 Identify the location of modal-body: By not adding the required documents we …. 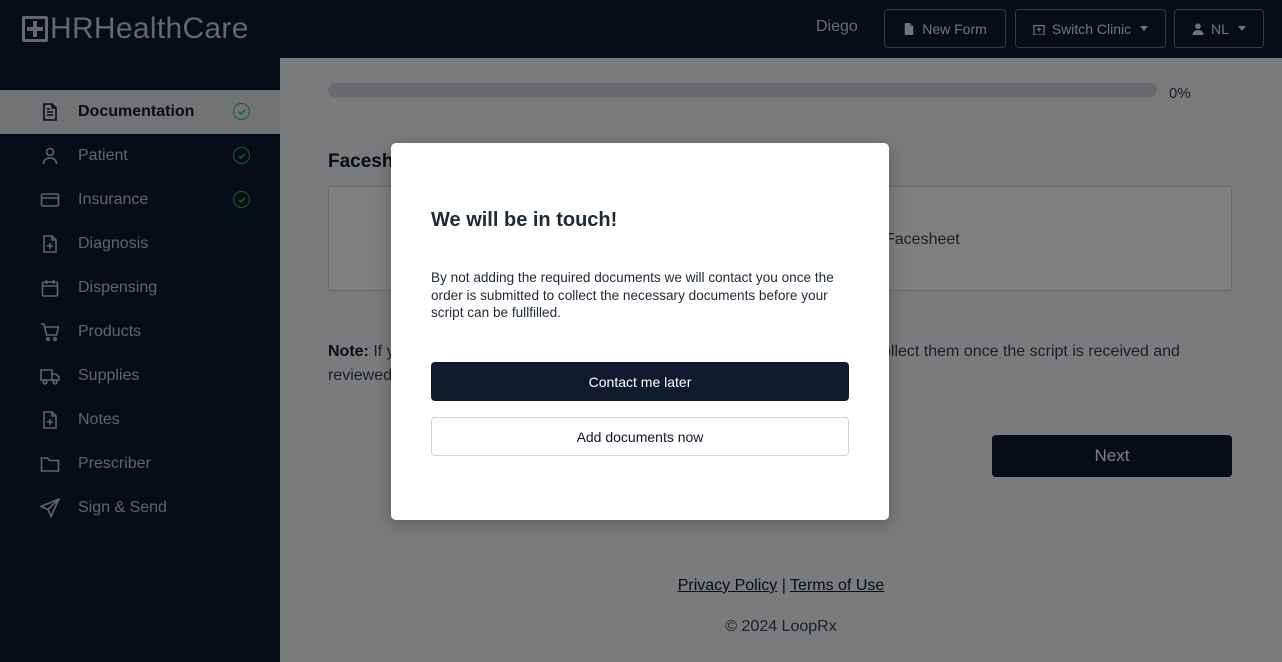
(632, 295).